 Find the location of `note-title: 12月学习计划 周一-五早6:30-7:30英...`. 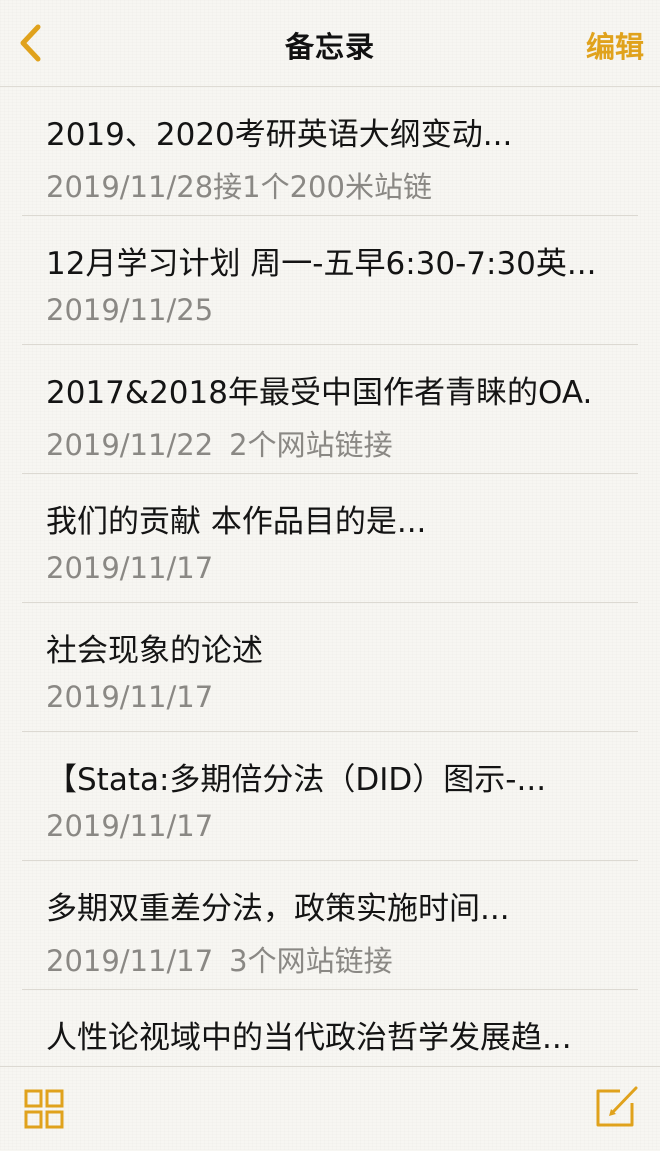

note-title: 12月学习计划 周一-五早6:30-7:30英... is located at coordinates (321, 264).